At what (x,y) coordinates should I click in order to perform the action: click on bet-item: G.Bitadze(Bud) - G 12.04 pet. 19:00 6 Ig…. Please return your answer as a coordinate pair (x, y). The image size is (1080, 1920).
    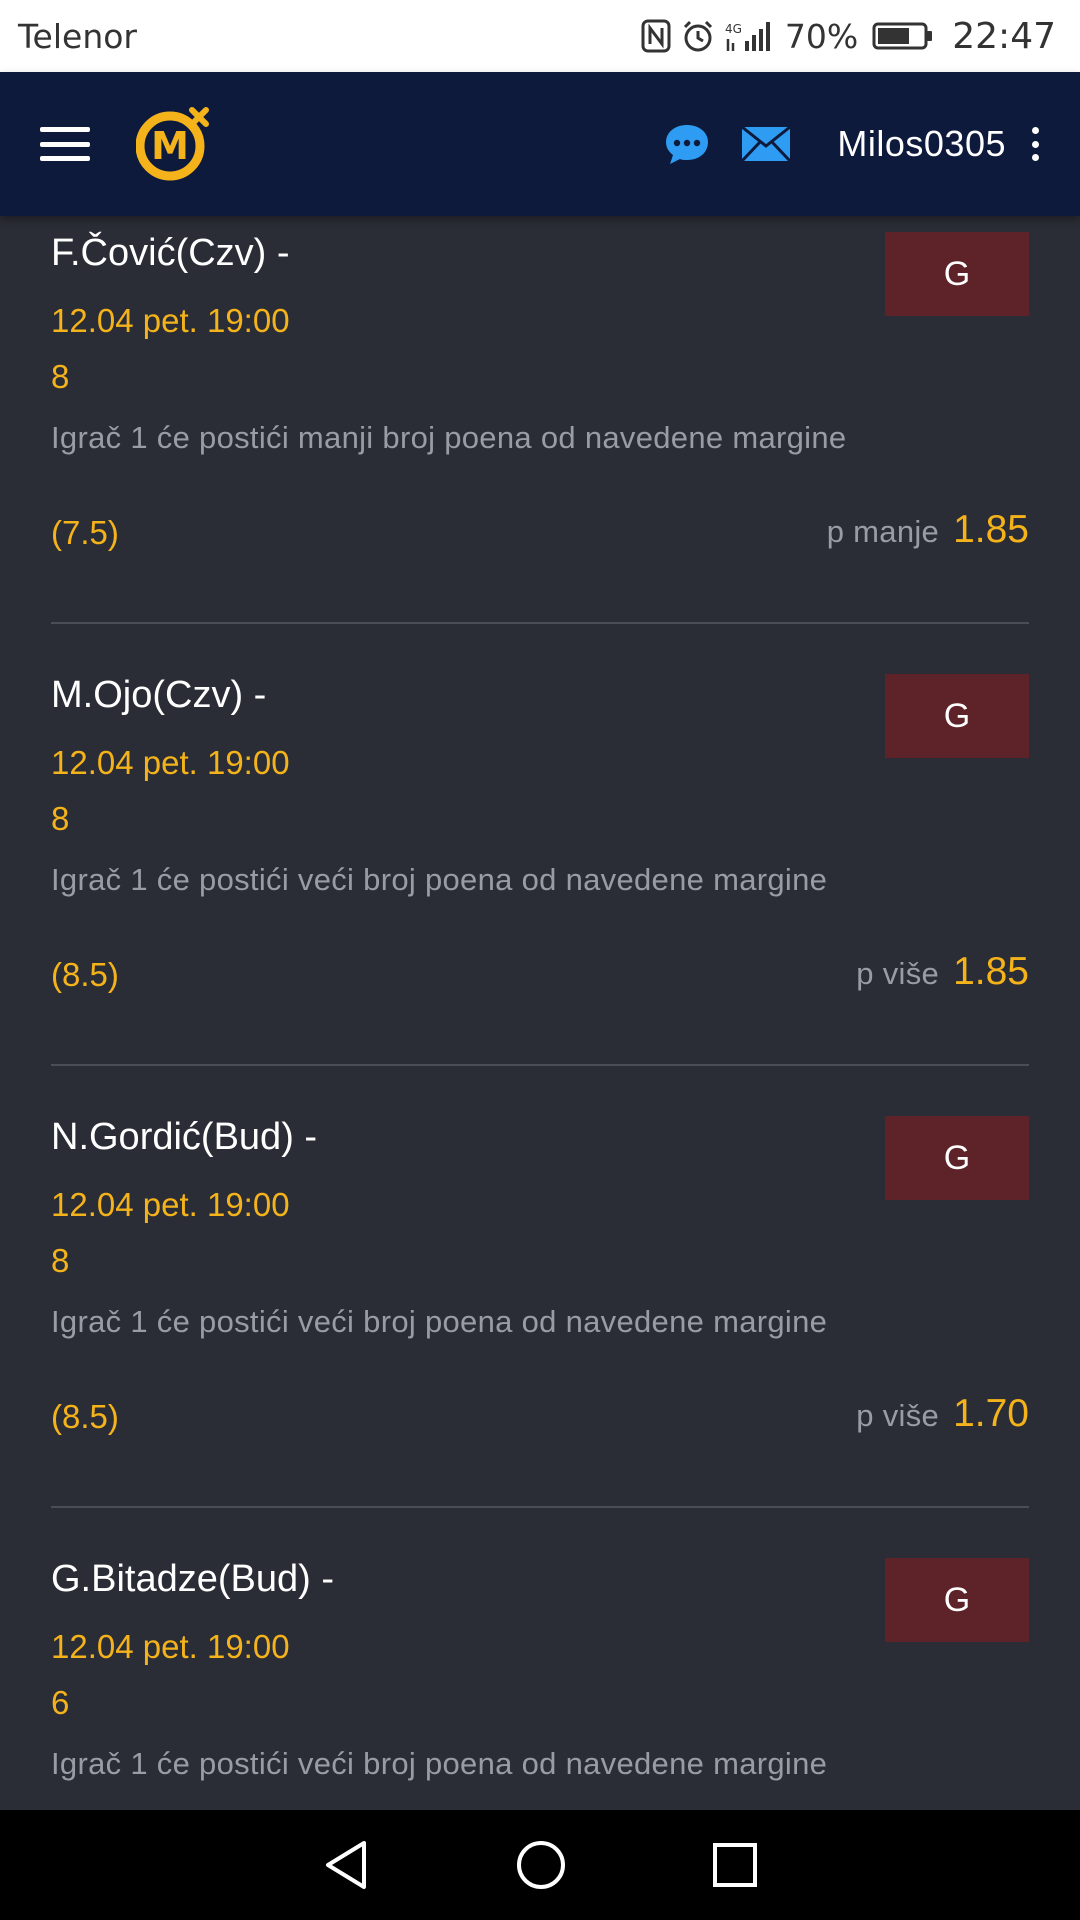
    Looking at the image, I should click on (540, 1659).